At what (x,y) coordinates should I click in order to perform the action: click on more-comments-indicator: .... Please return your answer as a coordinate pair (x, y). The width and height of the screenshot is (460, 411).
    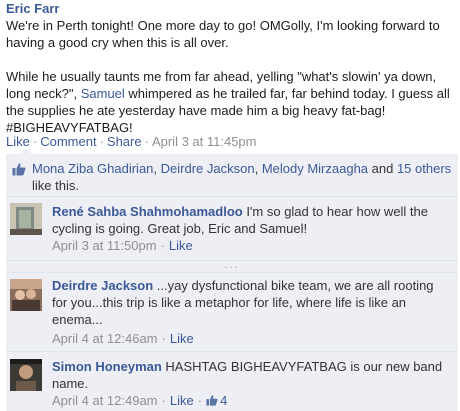
    Looking at the image, I should click on (232, 266).